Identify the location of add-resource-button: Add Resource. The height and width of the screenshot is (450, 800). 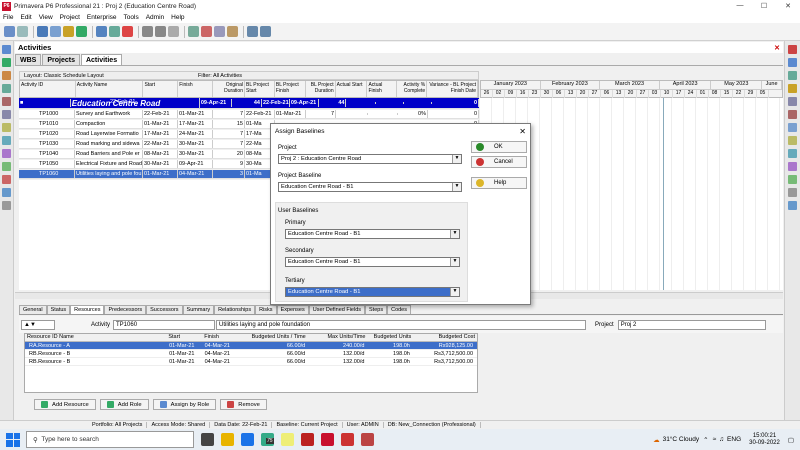
(65, 404).